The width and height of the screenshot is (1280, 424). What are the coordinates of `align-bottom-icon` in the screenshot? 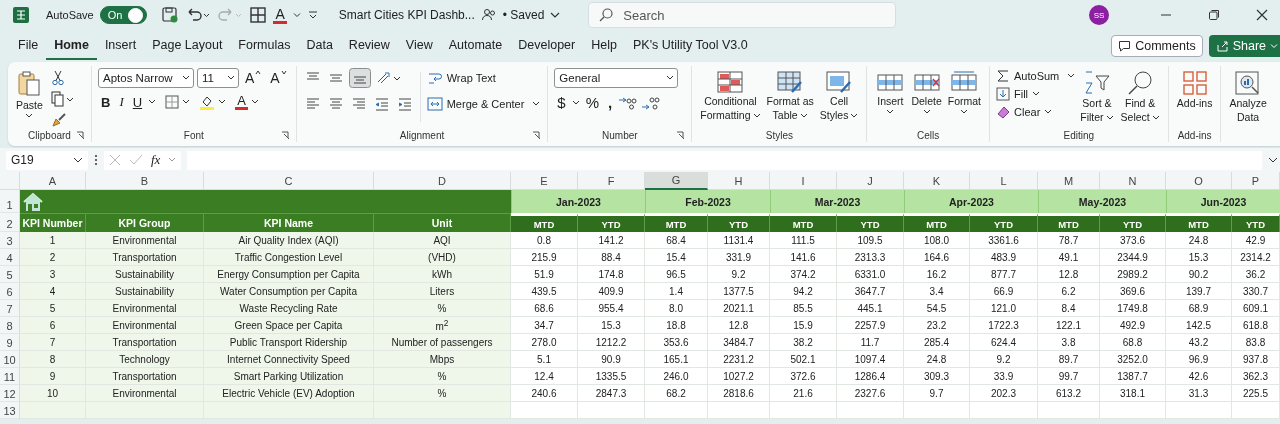 It's located at (359, 78).